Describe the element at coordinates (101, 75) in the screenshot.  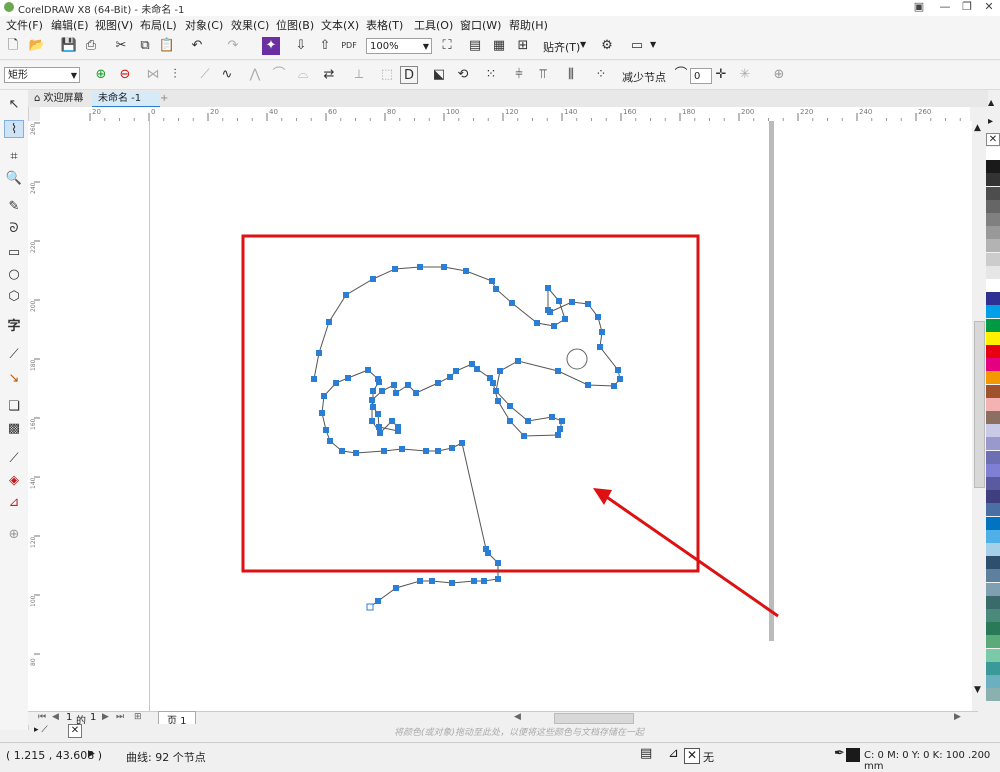
I see `add-node-icon: ⊕` at that location.